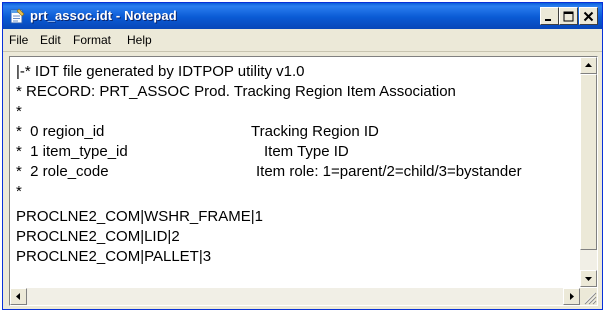 The width and height of the screenshot is (607, 314). I want to click on title-bar: prt_assoc.idt - Notepad, so click(302, 16).